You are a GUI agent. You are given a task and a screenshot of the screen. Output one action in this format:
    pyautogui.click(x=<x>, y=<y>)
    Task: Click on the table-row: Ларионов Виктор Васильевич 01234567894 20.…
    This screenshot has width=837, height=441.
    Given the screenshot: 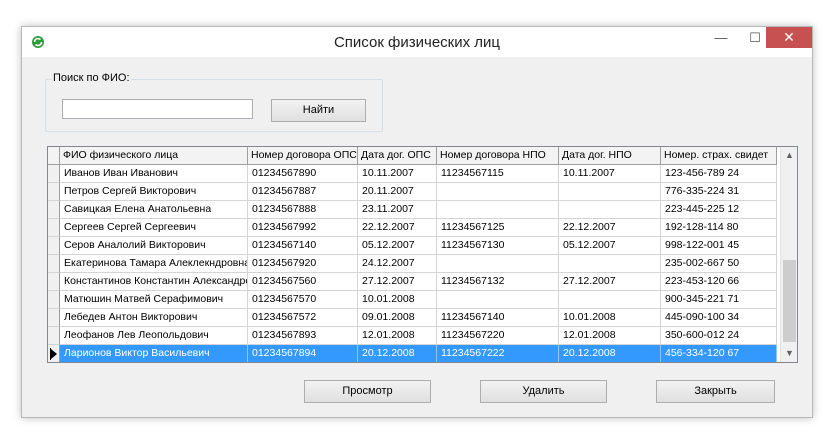 What is the action you would take?
    pyautogui.click(x=414, y=353)
    